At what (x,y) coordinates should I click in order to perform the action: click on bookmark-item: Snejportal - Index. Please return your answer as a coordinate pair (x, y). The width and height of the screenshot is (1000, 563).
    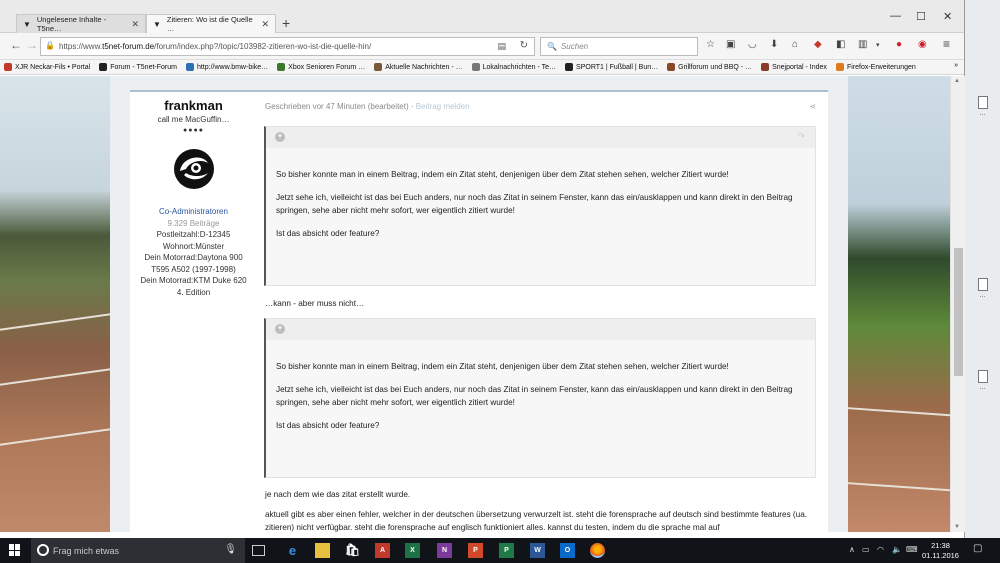
    Looking at the image, I should click on (794, 67).